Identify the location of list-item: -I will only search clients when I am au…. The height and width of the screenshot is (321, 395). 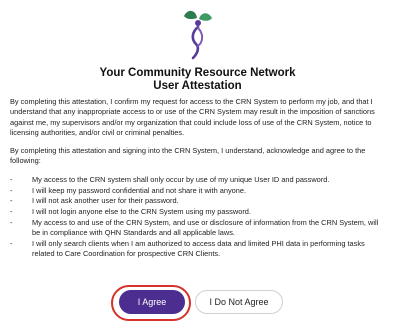
(187, 249).